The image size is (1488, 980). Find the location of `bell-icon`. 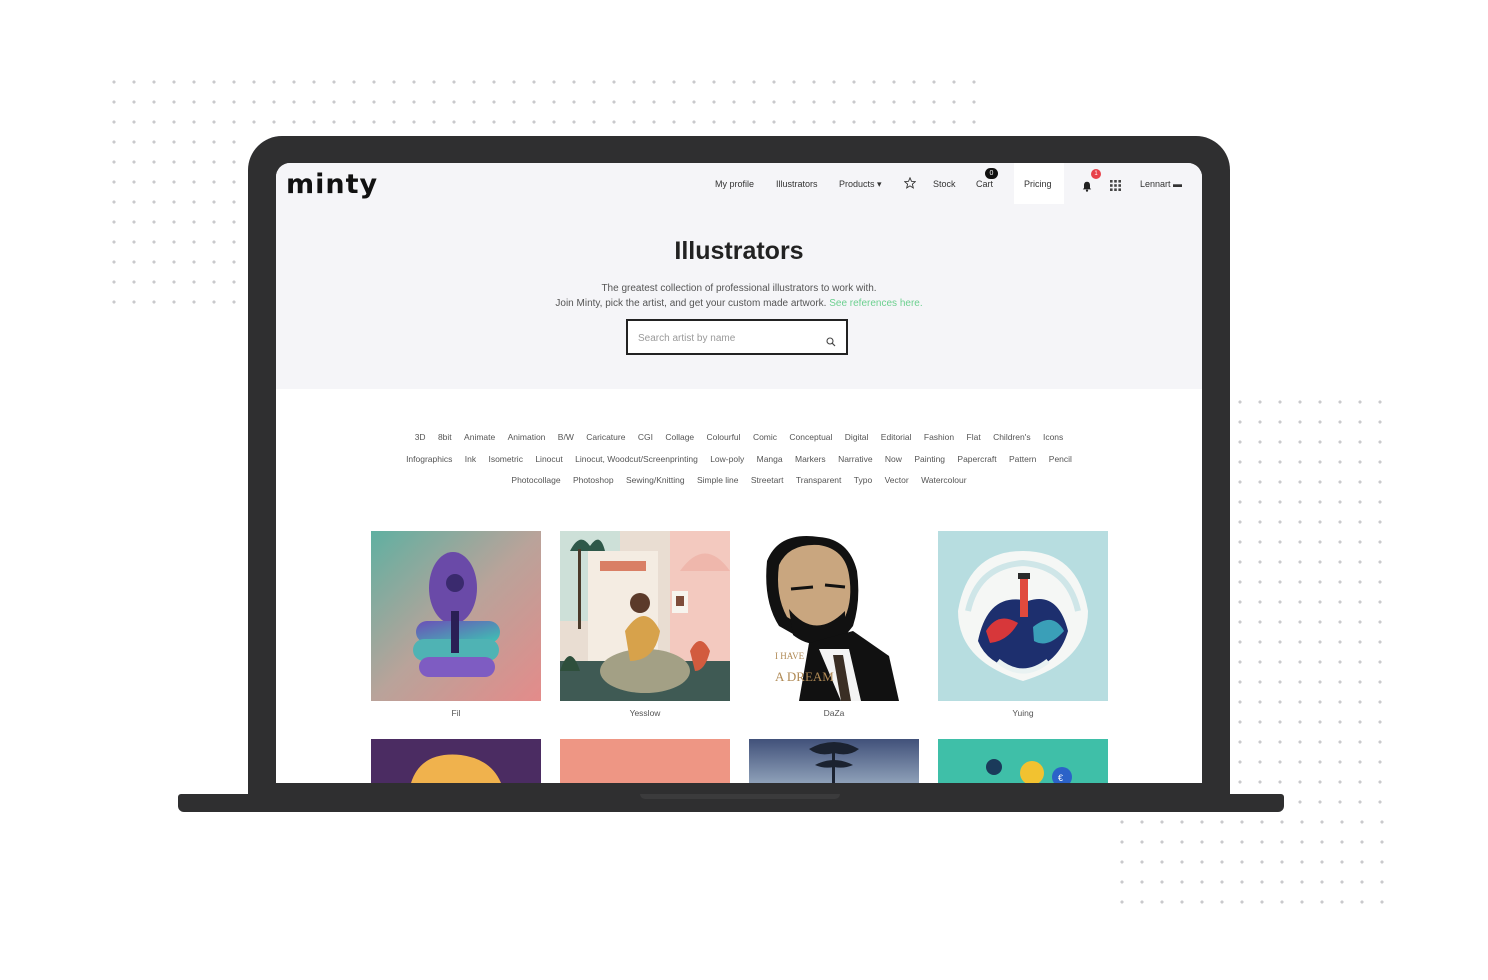

bell-icon is located at coordinates (1087, 188).